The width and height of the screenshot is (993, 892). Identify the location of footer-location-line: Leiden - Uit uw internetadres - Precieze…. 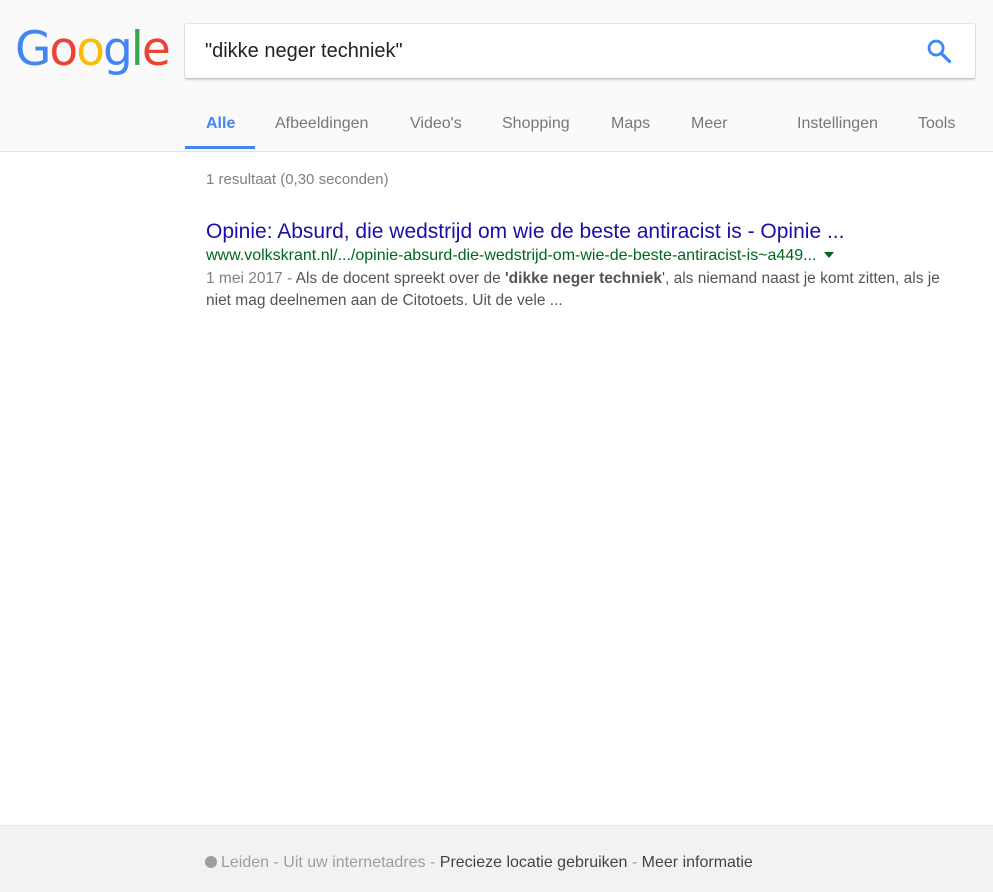
(479, 863).